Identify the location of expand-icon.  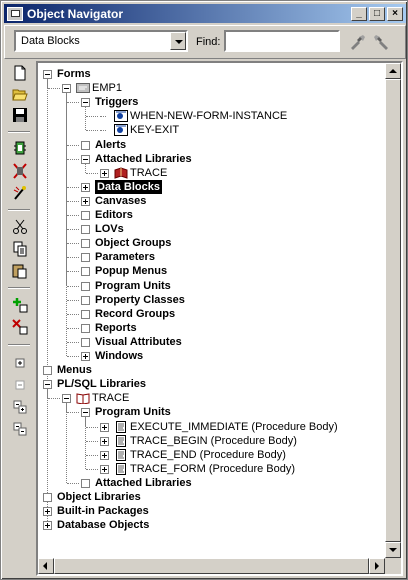
(20, 363).